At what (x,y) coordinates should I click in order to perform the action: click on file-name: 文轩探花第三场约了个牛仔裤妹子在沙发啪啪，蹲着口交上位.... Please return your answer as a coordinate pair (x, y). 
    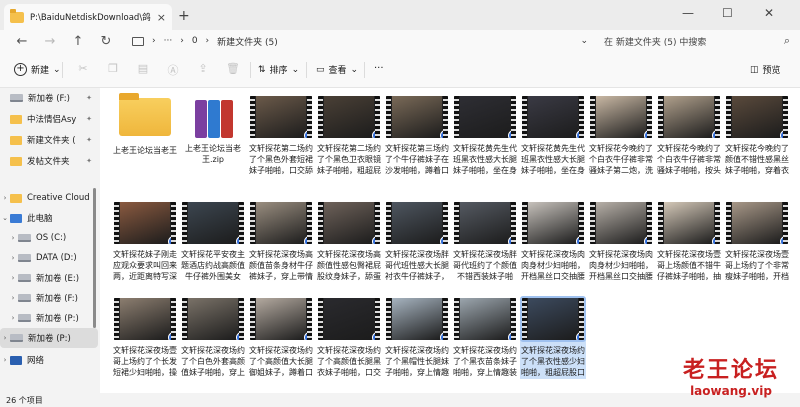
    Looking at the image, I should click on (417, 159).